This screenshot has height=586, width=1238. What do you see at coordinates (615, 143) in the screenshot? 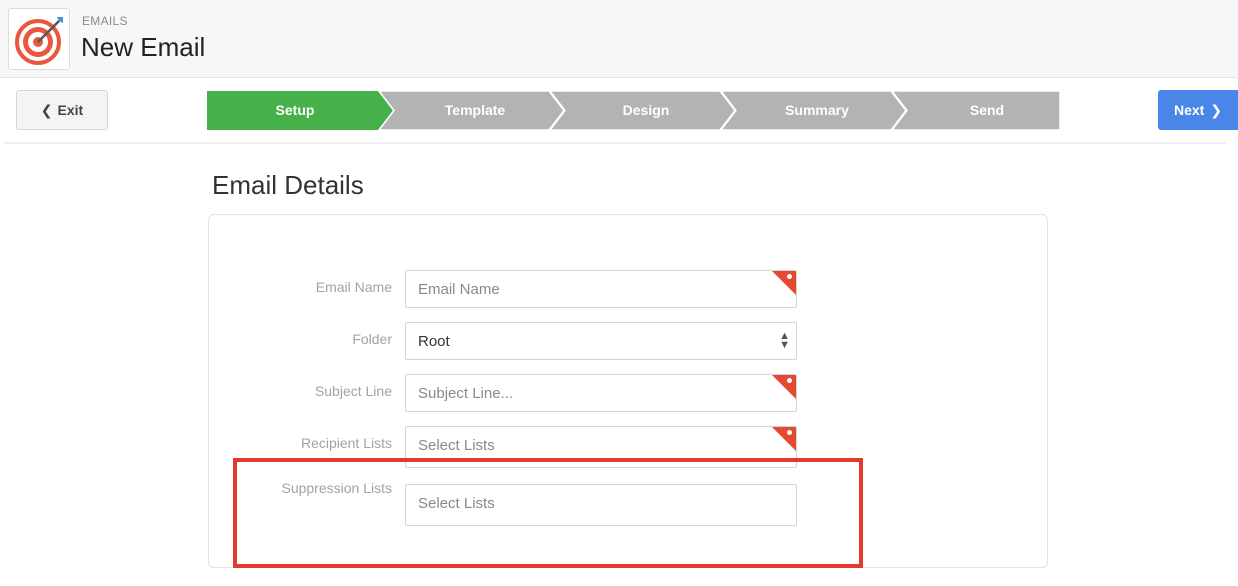
I see `header-divider` at bounding box center [615, 143].